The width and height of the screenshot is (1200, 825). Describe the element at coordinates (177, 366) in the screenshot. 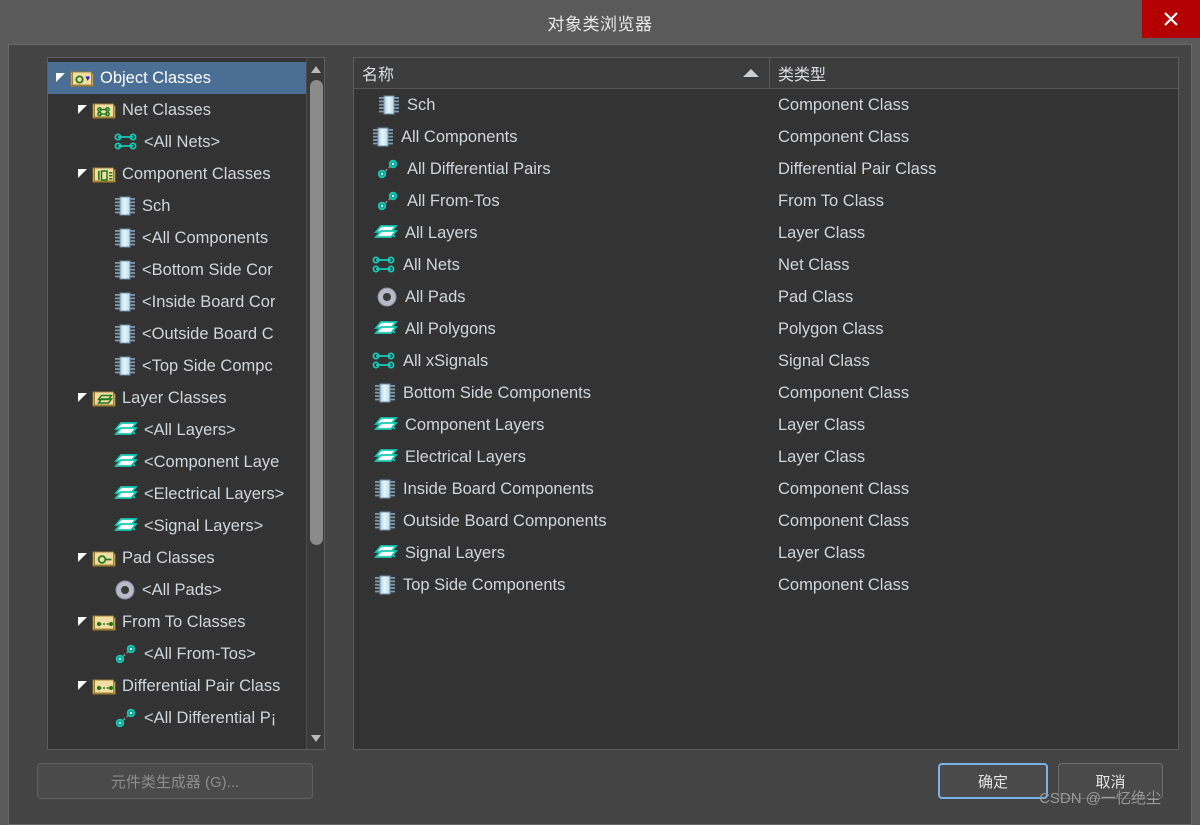

I see `tree-item: <Top Side Compc` at that location.